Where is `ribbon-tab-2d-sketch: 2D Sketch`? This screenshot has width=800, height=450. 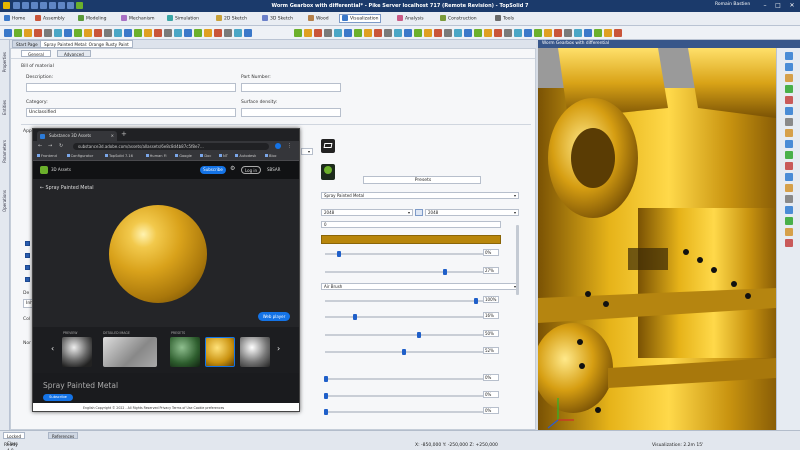 ribbon-tab-2d-sketch: 2D Sketch is located at coordinates (231, 18).